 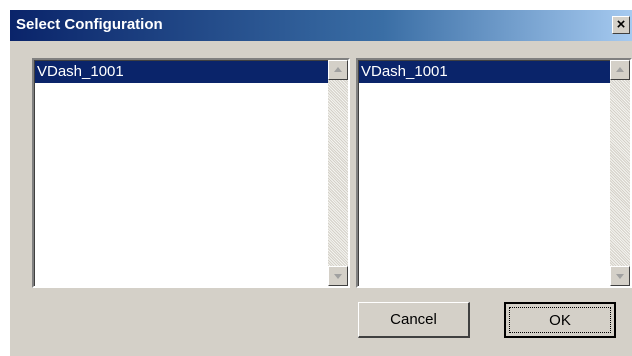 What do you see at coordinates (321, 25) in the screenshot?
I see `title-bar: Select Configuration ×` at bounding box center [321, 25].